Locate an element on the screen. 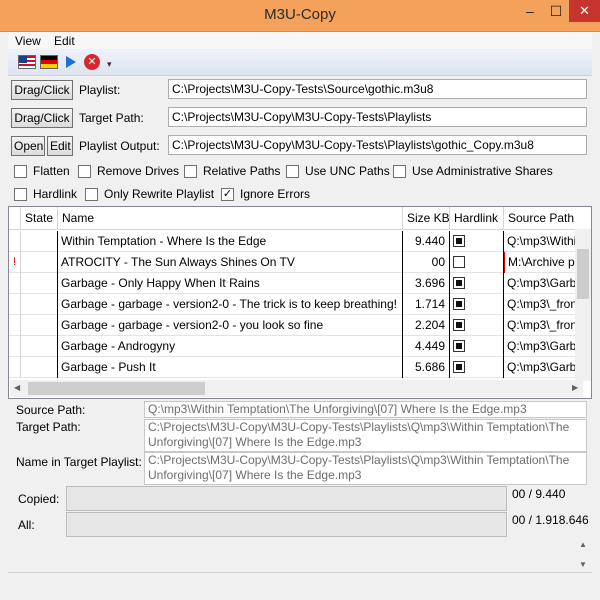 The image size is (600, 600). target-drag-click-button: Drag/Click is located at coordinates (42, 118).